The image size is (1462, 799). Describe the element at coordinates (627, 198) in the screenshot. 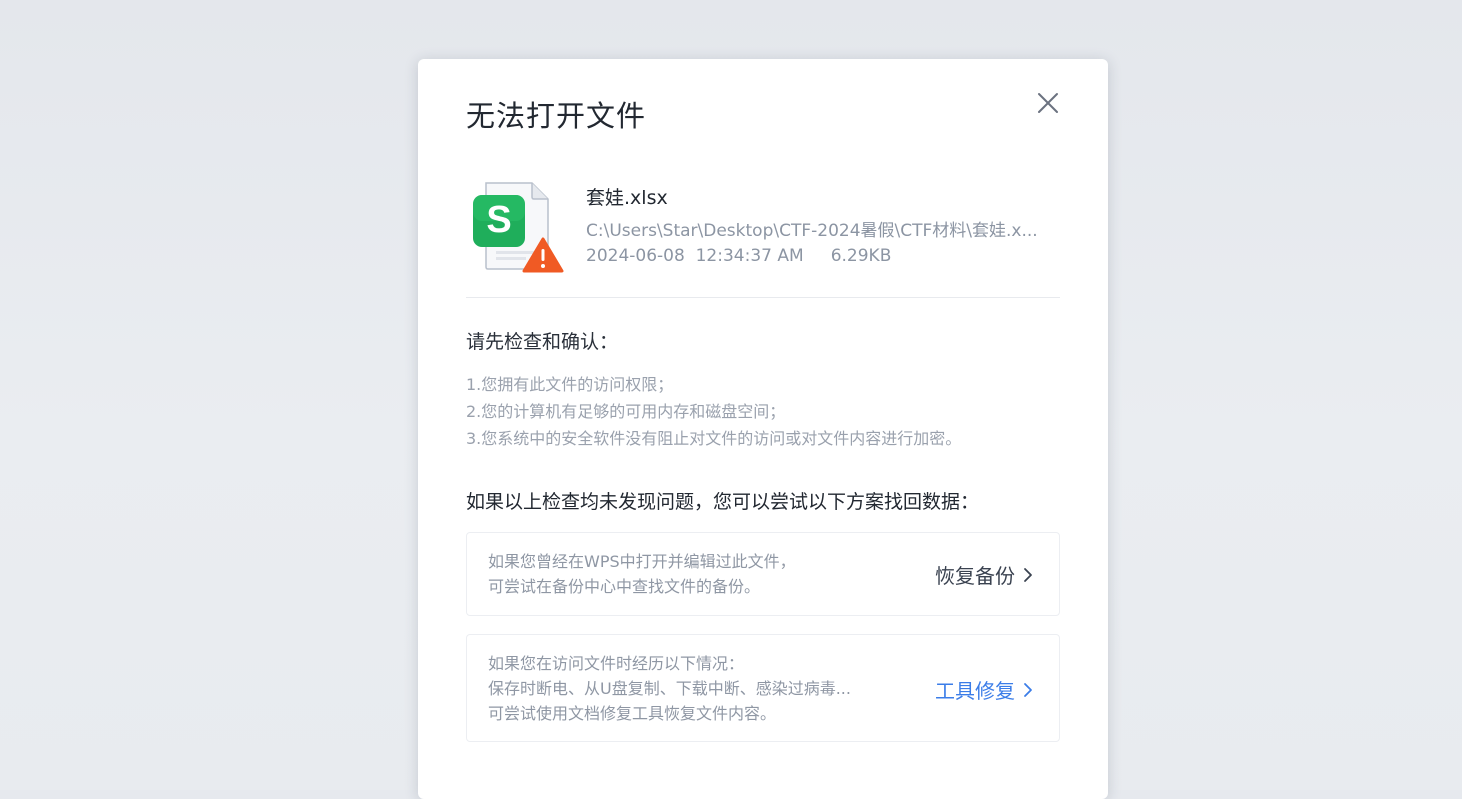

I see `file-name: 套娃.xlsx` at that location.